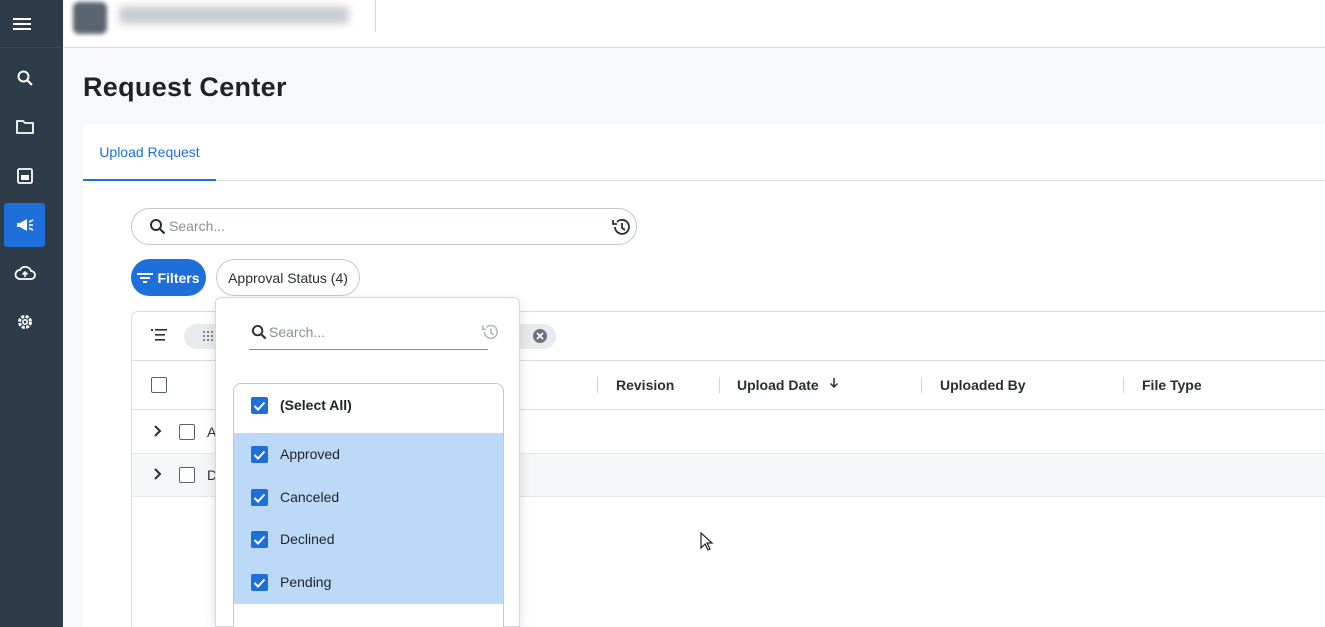 The image size is (1325, 627). Describe the element at coordinates (178, 277) in the screenshot. I see `filters-button-label: Filters` at that location.